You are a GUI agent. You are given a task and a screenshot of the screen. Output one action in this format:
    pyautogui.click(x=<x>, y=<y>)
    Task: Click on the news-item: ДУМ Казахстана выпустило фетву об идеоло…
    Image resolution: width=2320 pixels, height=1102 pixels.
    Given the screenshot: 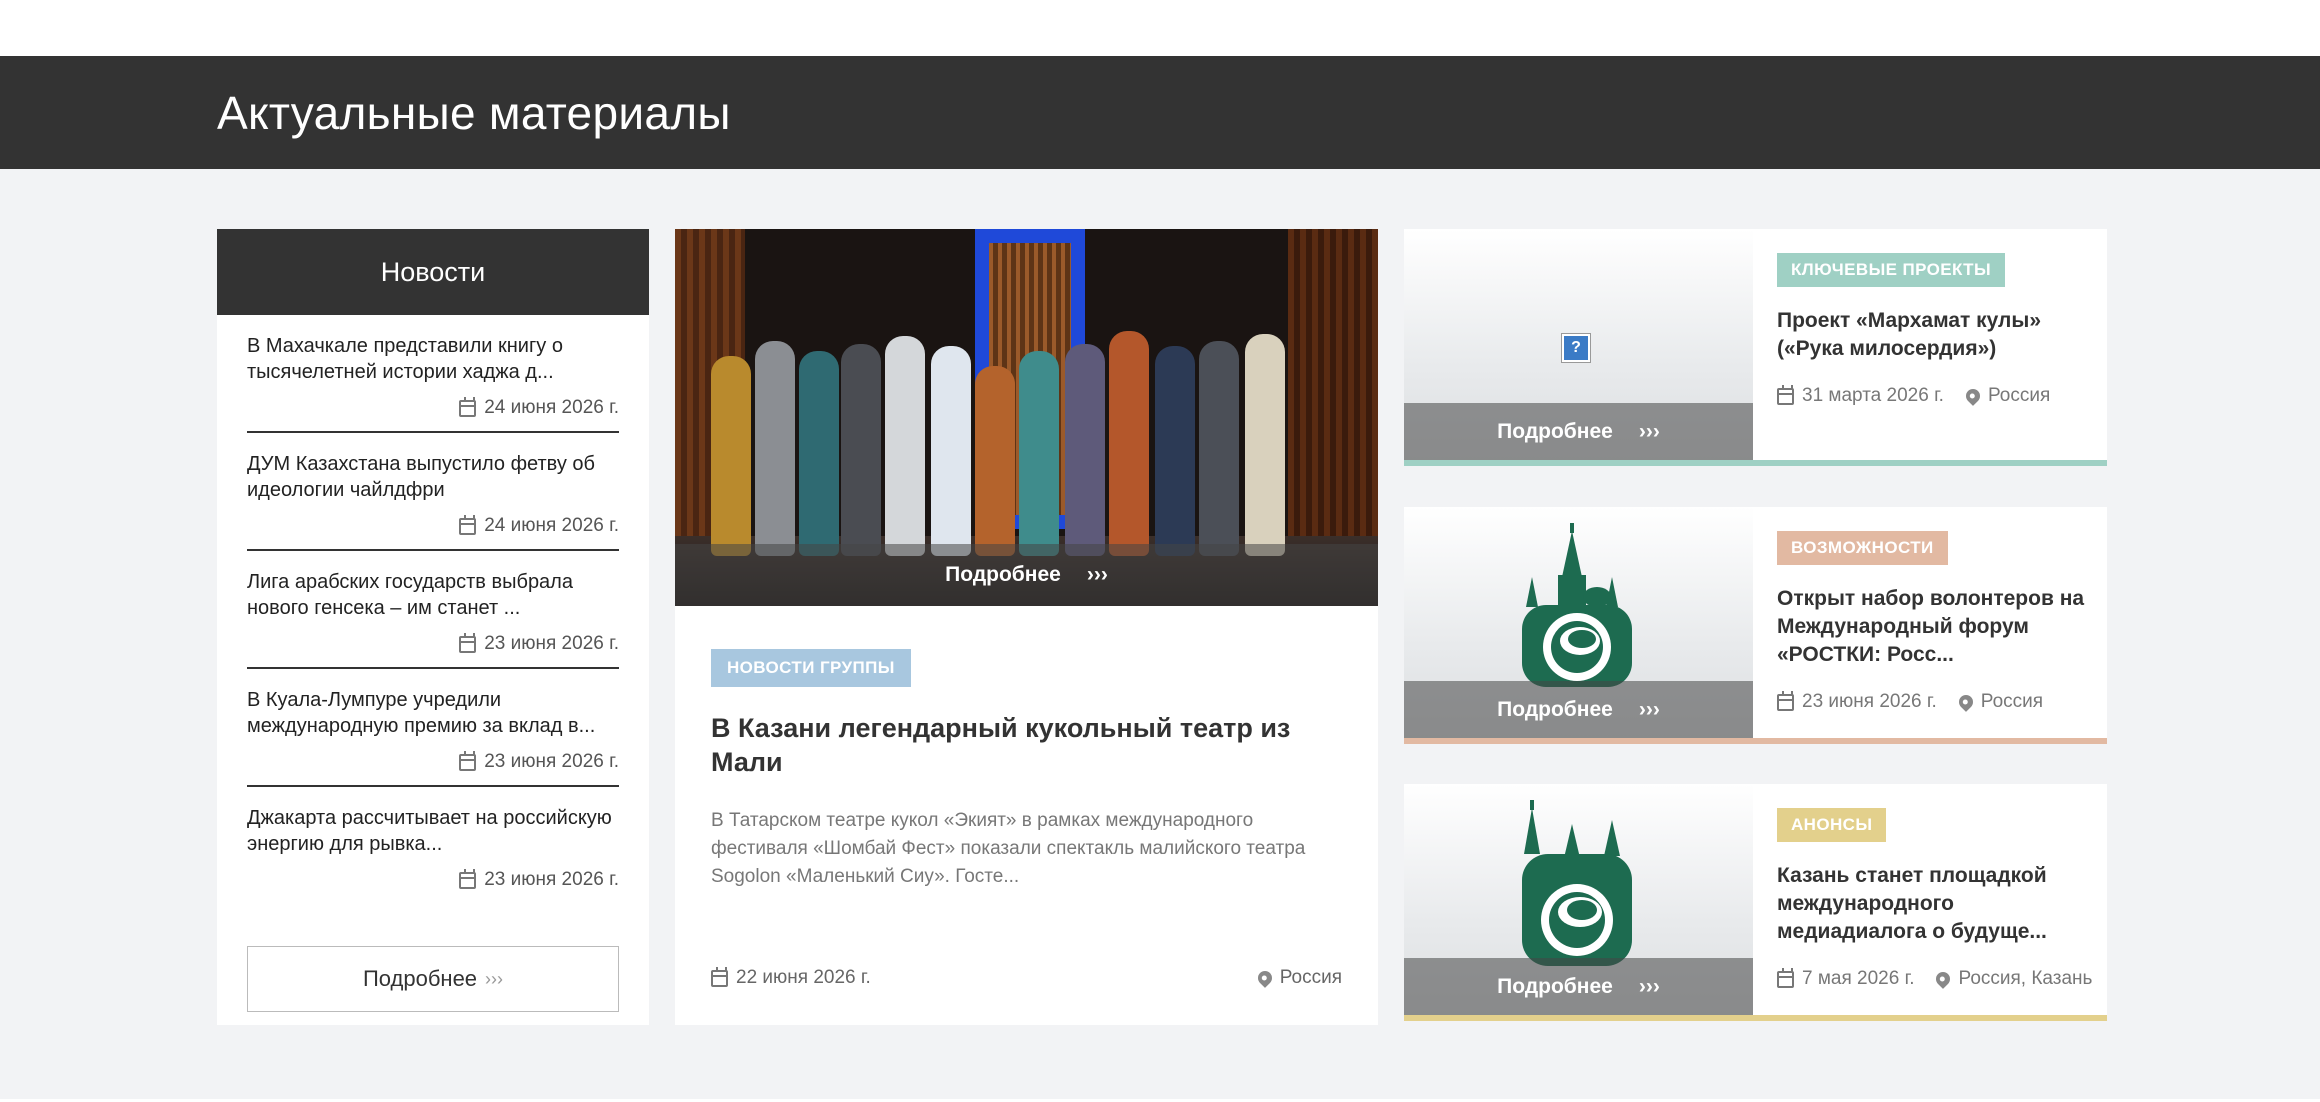 What is the action you would take?
    pyautogui.click(x=433, y=492)
    